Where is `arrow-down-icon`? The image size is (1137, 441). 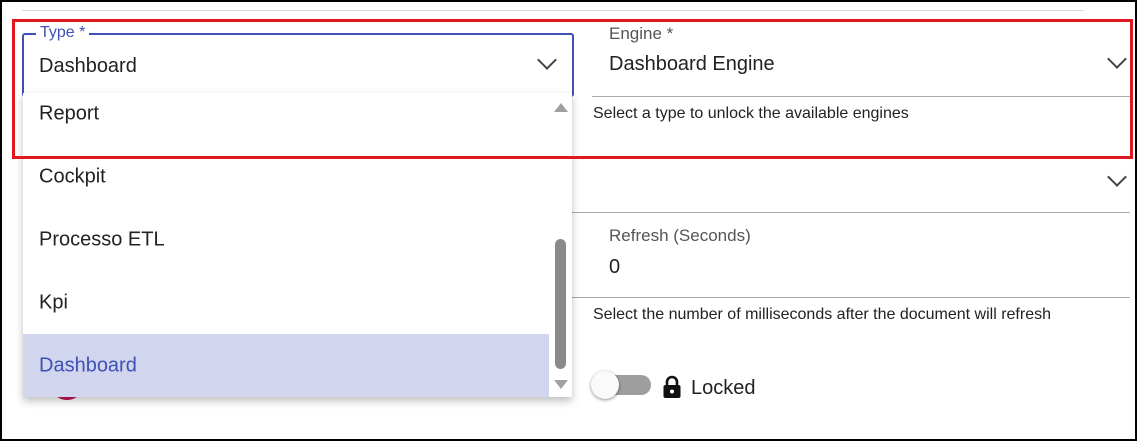
arrow-down-icon is located at coordinates (561, 384).